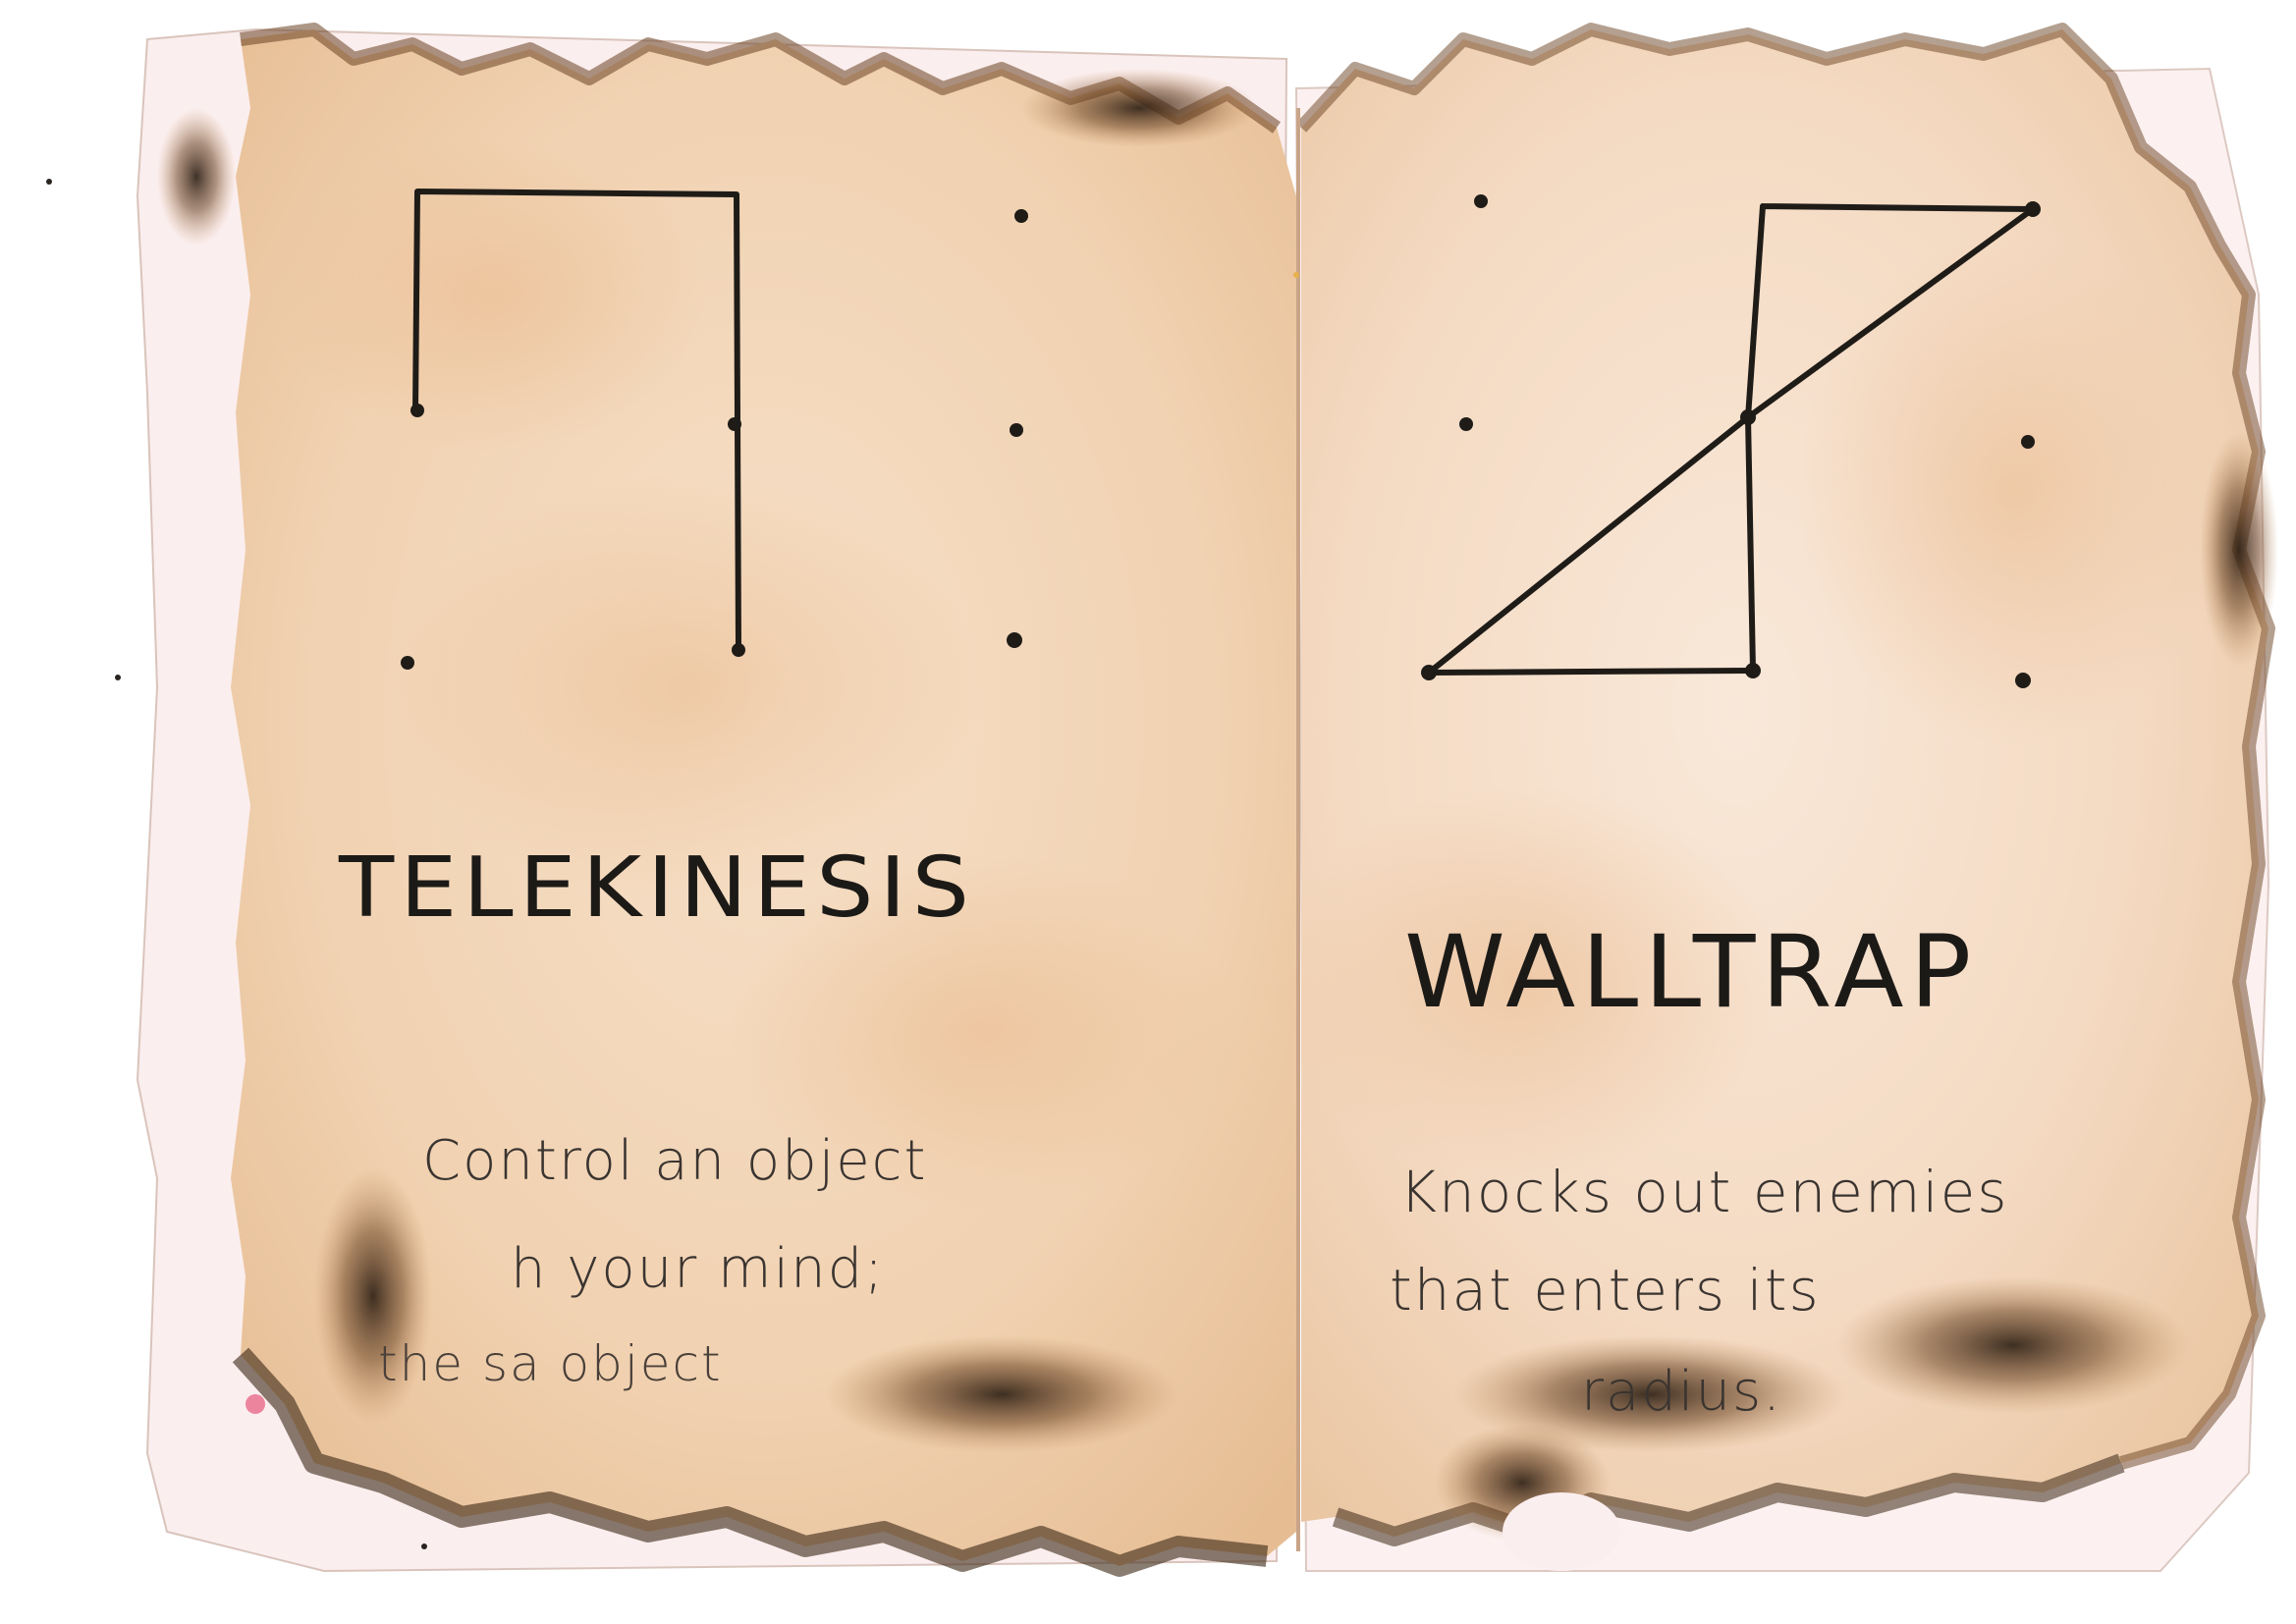 The height and width of the screenshot is (1624, 2296). I want to click on page-title-right: WALLTRAP, so click(1691, 972).